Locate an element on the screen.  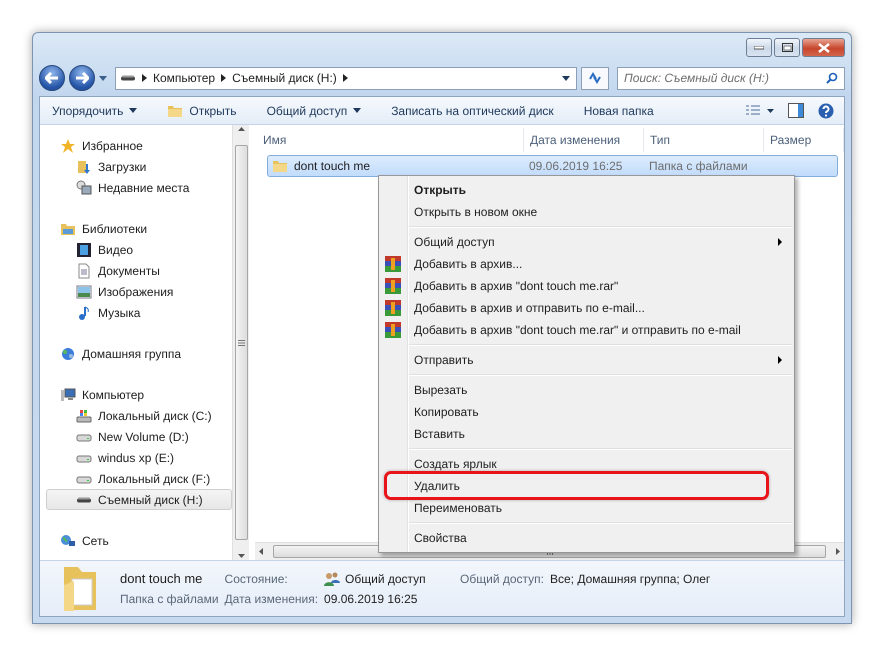
file-name: dont touch me is located at coordinates (162, 578).